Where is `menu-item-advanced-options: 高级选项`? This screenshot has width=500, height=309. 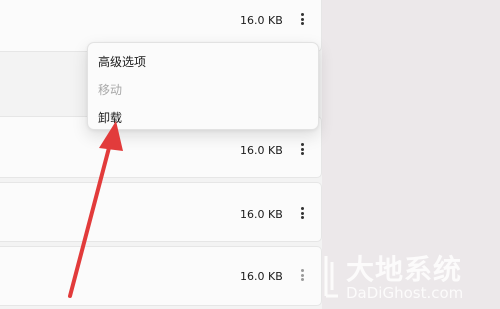 menu-item-advanced-options: 高级选项 is located at coordinates (122, 61).